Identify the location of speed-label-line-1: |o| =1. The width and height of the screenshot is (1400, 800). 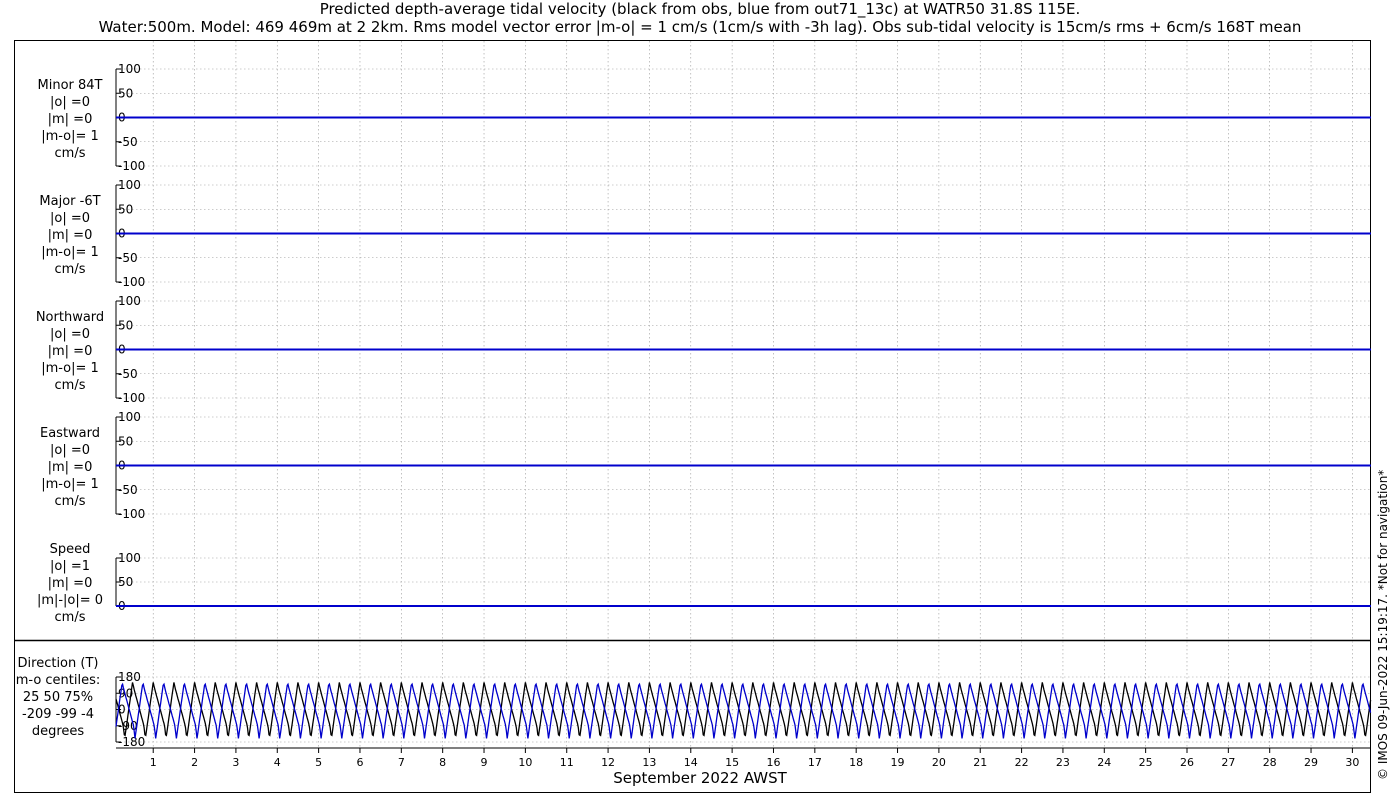
(70, 566).